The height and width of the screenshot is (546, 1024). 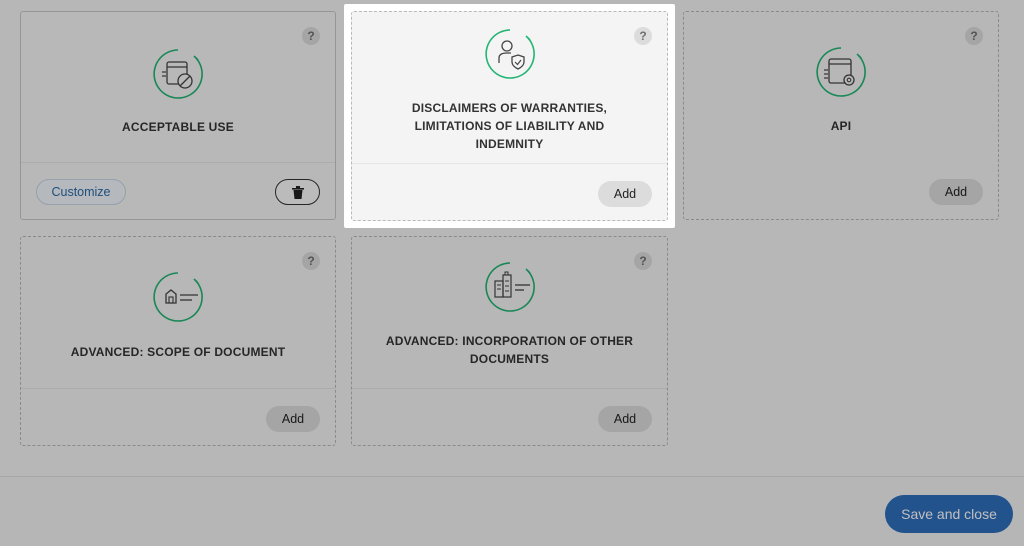 What do you see at coordinates (512, 511) in the screenshot?
I see `footer-bar: Save and close` at bounding box center [512, 511].